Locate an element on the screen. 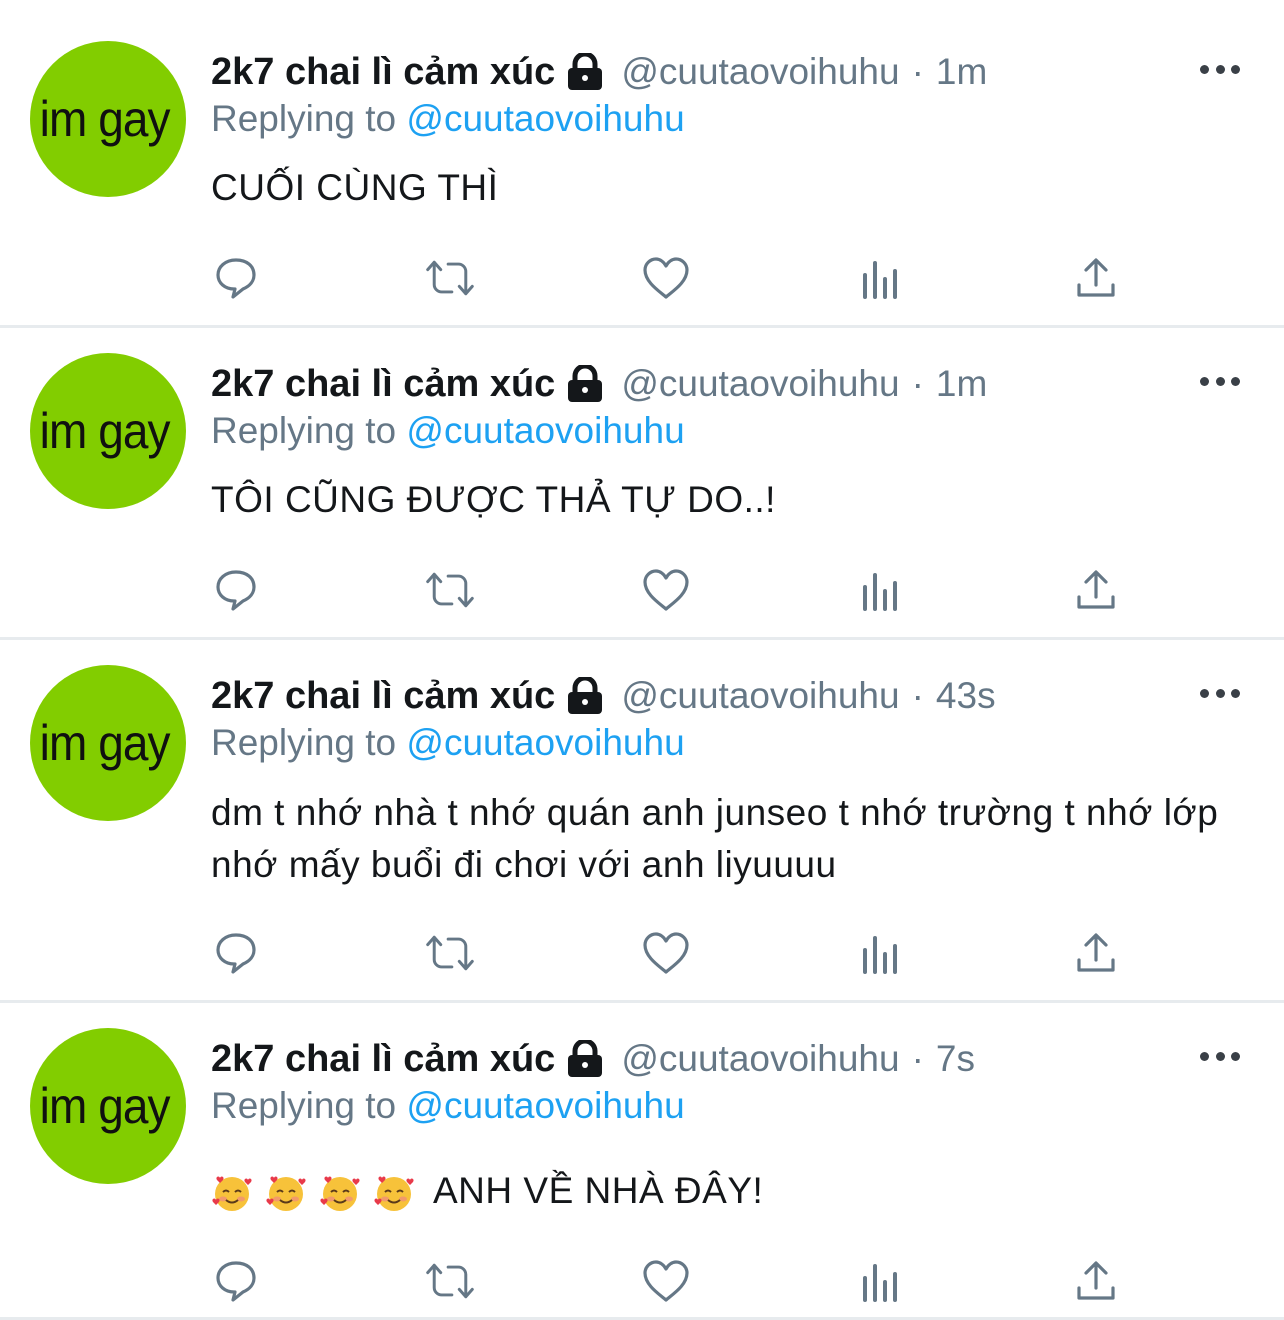 The image size is (1284, 1320). tweet-text: TÔI CŨNG ĐƯỢC THẢ TỰ DO..! is located at coordinates (493, 499).